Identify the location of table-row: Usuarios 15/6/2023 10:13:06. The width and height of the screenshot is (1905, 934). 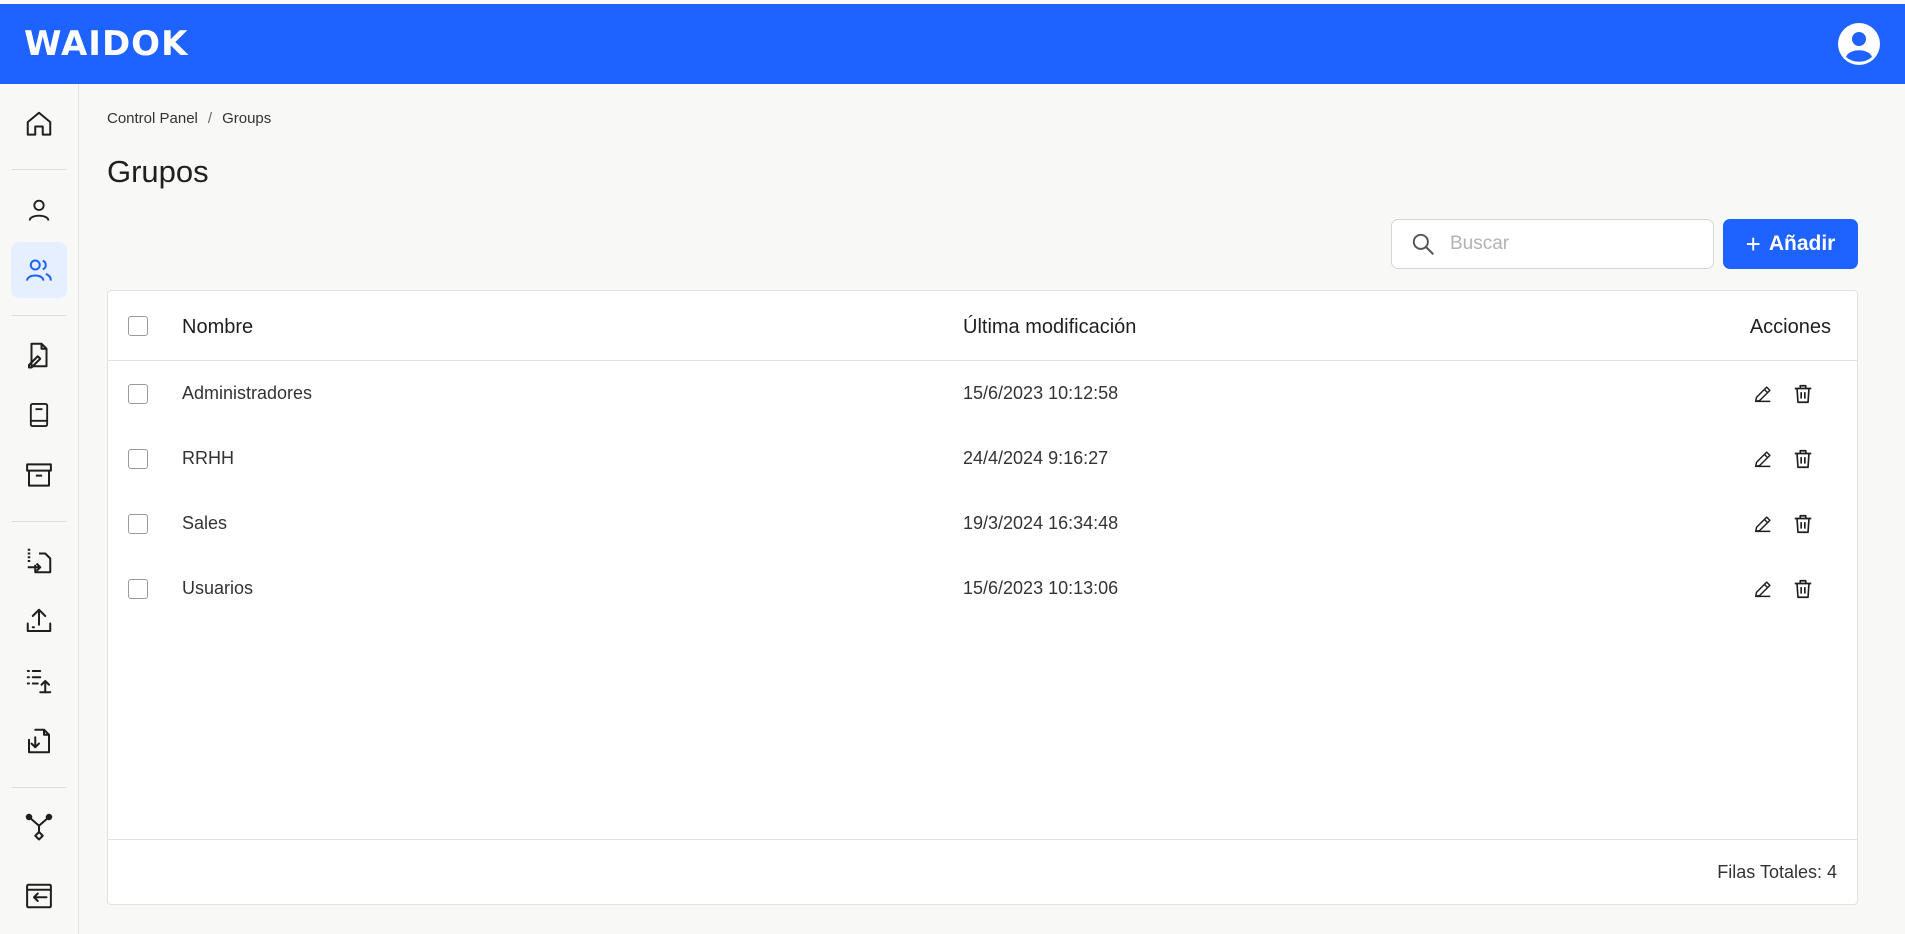
(982, 589).